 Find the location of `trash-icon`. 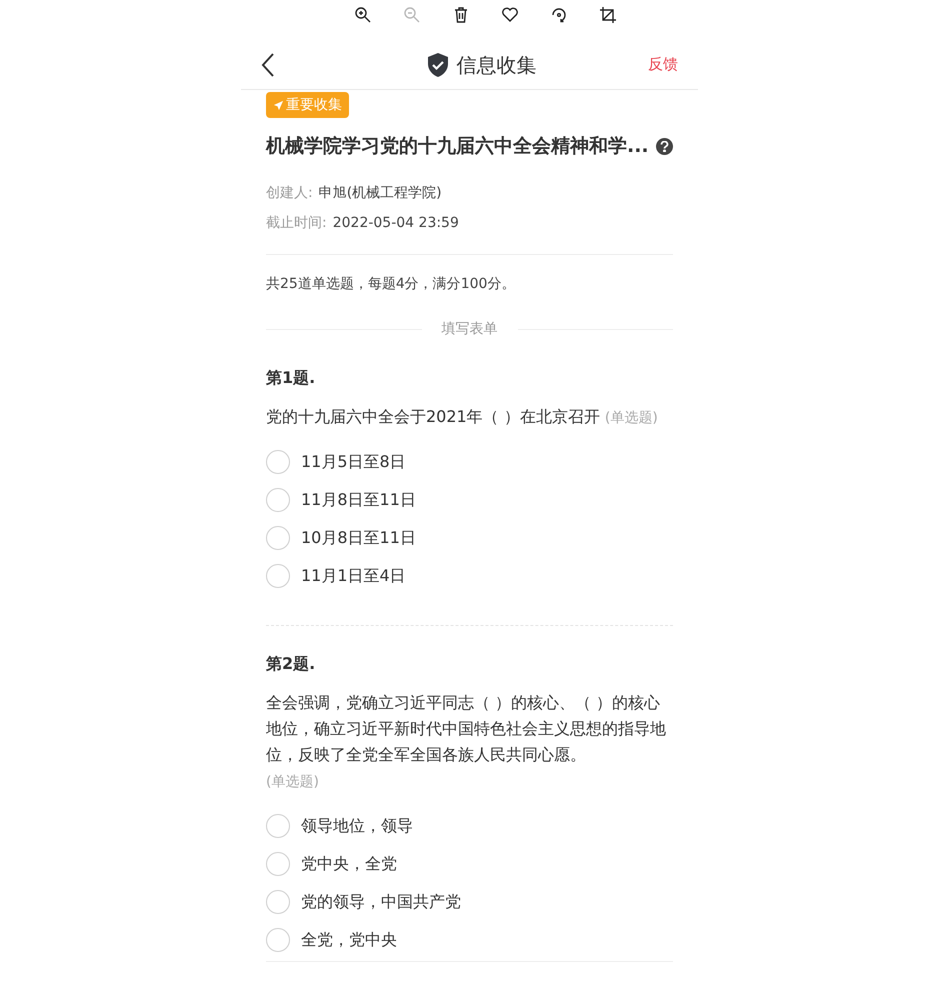

trash-icon is located at coordinates (461, 15).